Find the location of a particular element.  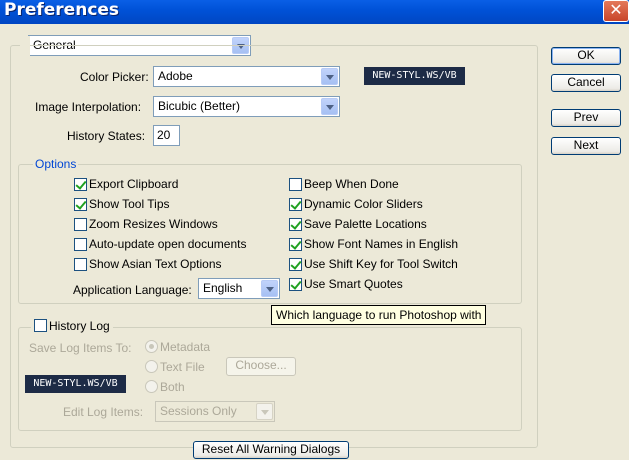

zoom-resizes-checkbox is located at coordinates (80, 224).